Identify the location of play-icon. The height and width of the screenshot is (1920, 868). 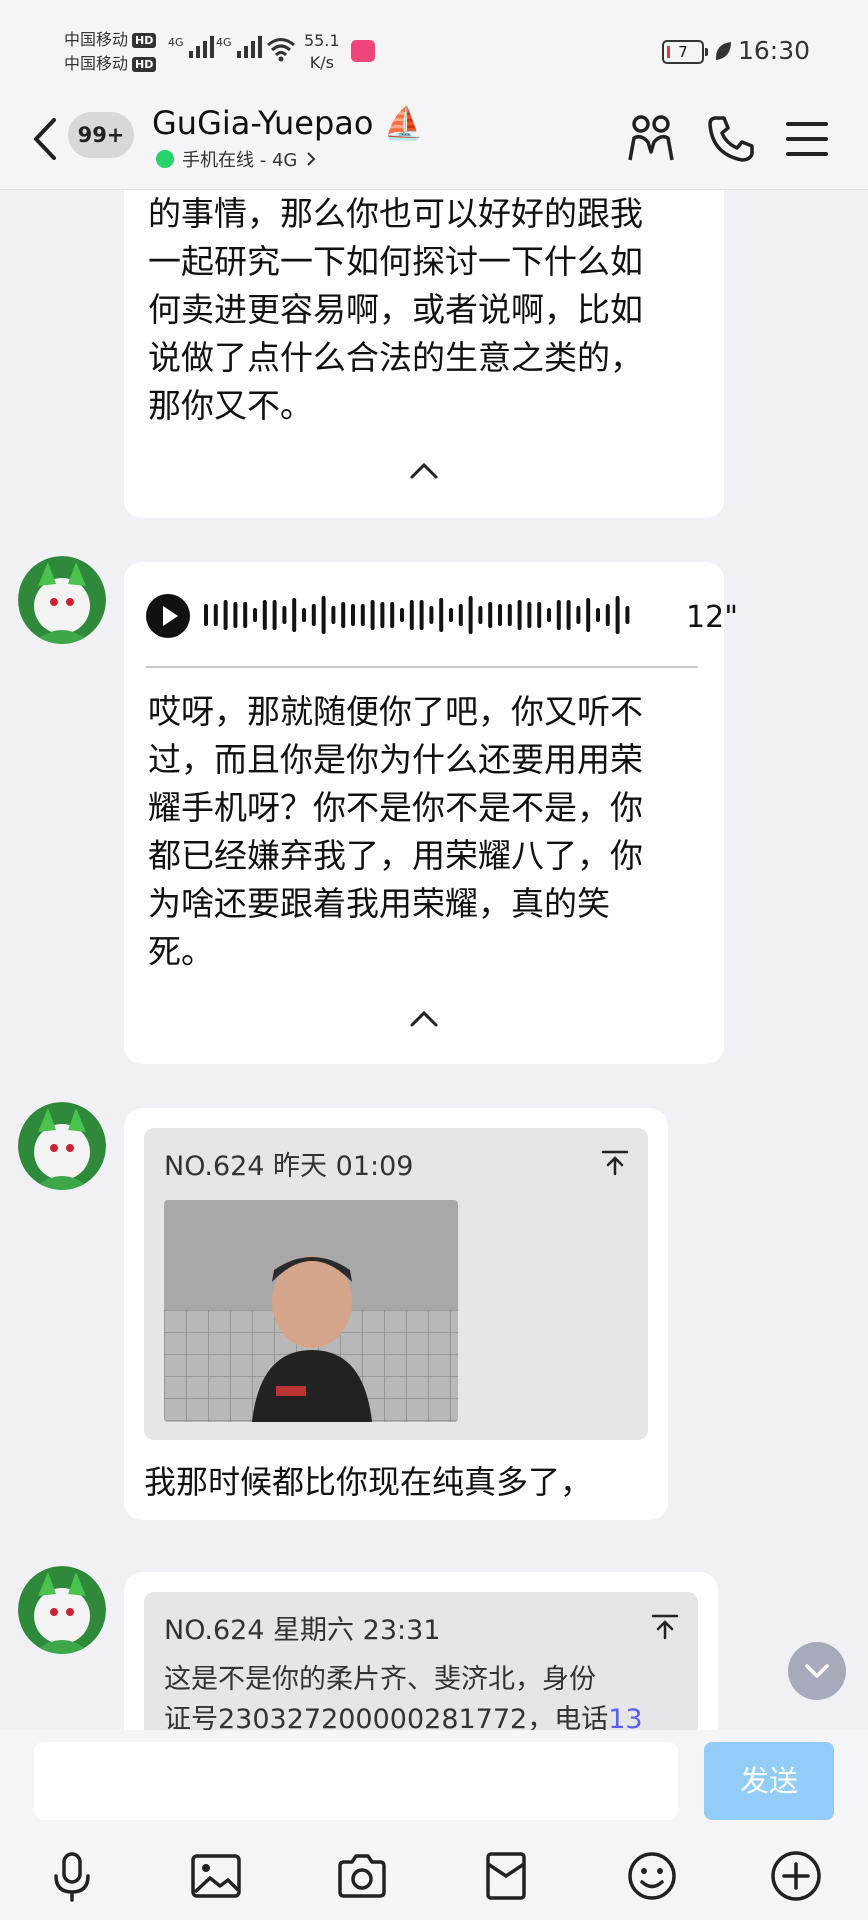
(170, 616).